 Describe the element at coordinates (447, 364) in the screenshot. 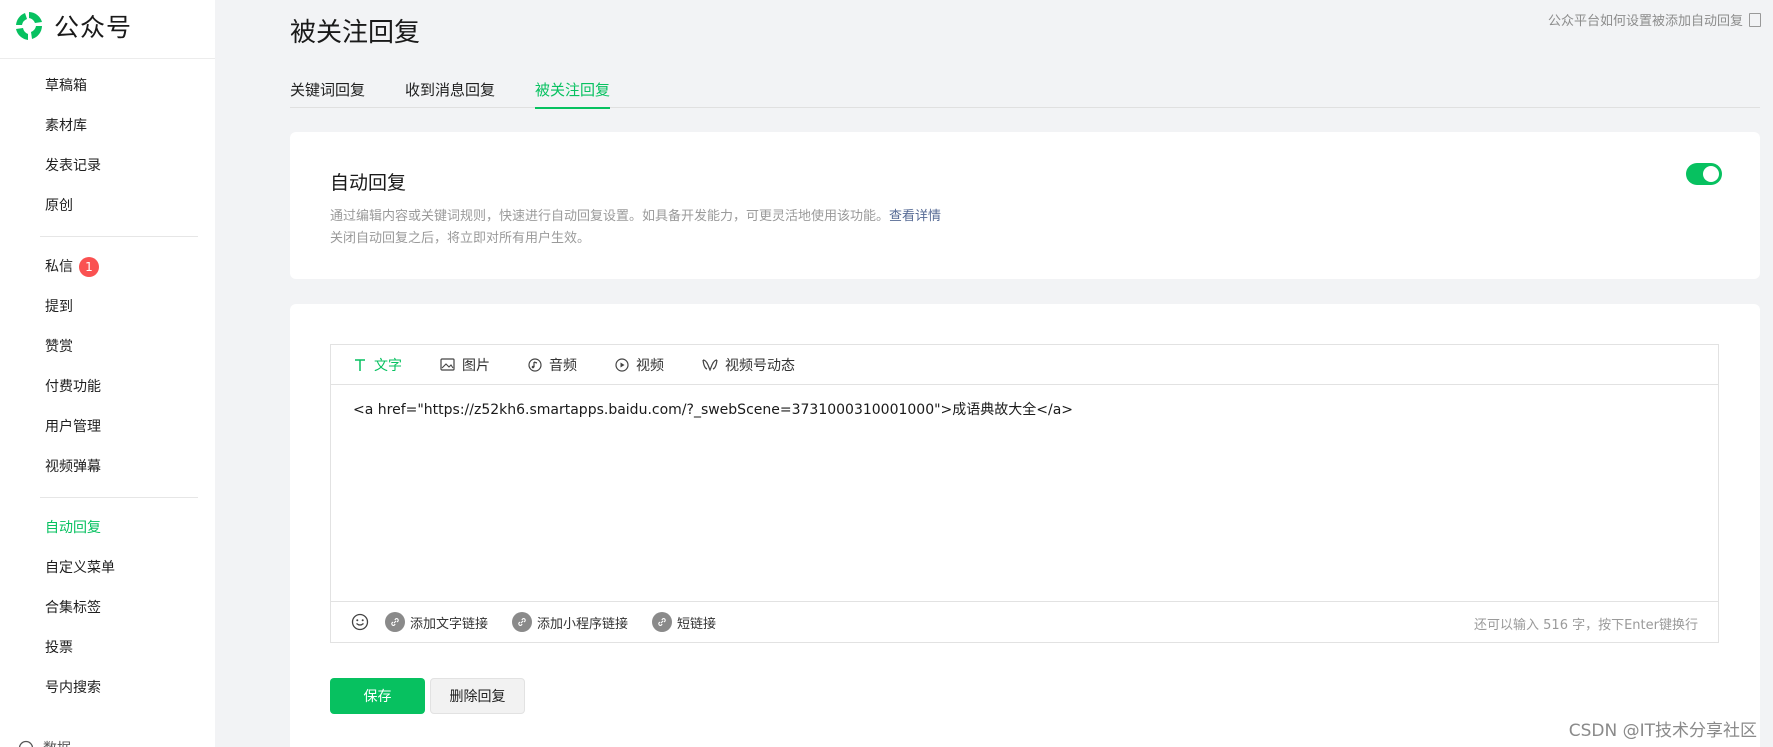

I see `image-icon` at that location.